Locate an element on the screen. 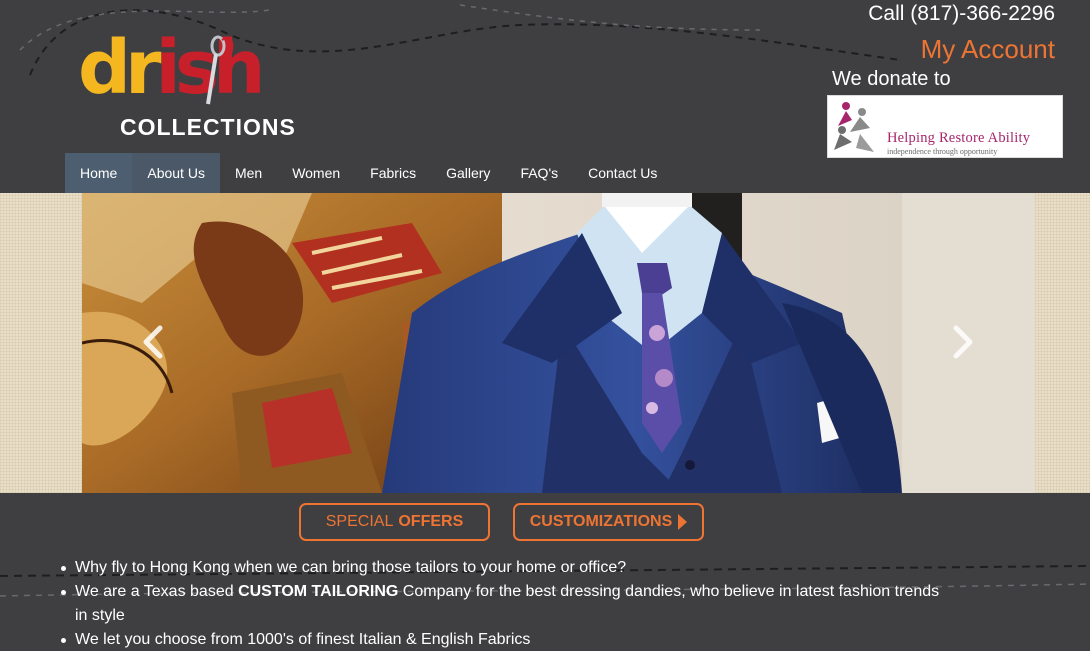  customizations-button: CUSTOMIZATIONS is located at coordinates (608, 522).